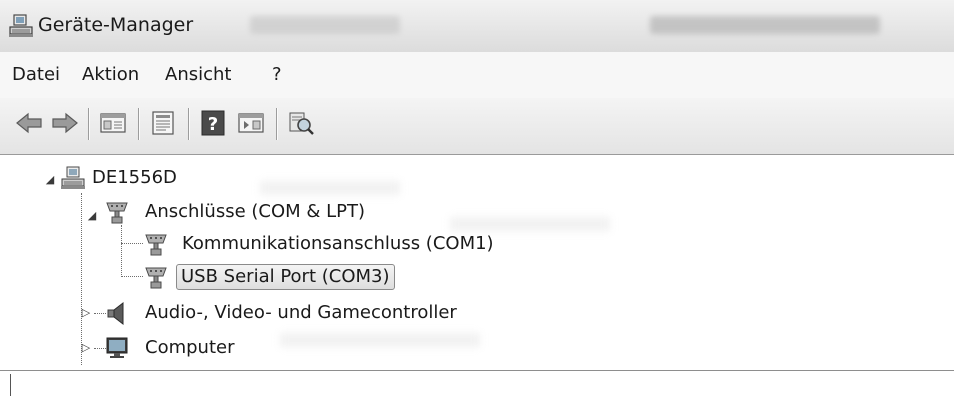 Image resolution: width=954 pixels, height=398 pixels. Describe the element at coordinates (338, 244) in the screenshot. I see `tree-node-com1: Kommunikationsanschluss (COM1)` at that location.